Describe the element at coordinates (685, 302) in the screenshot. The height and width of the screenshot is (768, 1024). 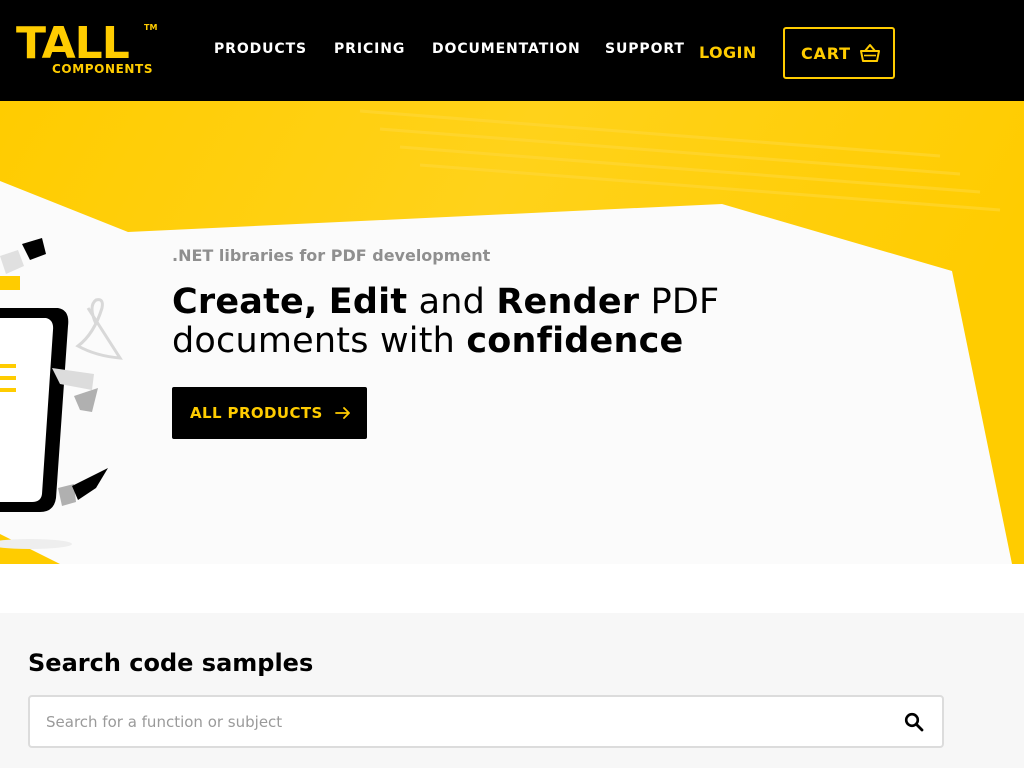
I see `heading-pdf: PDF` at that location.